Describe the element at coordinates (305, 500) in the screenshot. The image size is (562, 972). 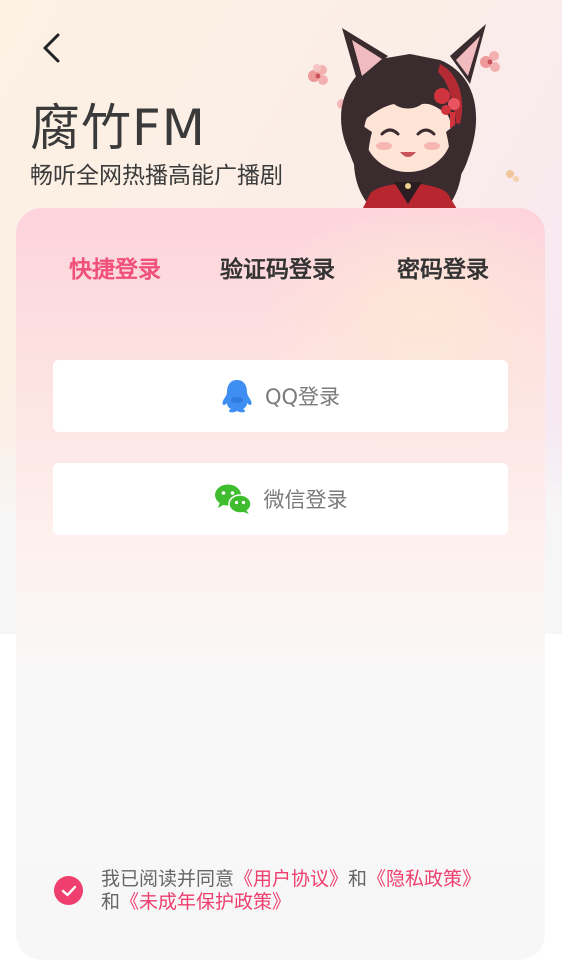
I see `wechat-login-label: 微信登录` at that location.